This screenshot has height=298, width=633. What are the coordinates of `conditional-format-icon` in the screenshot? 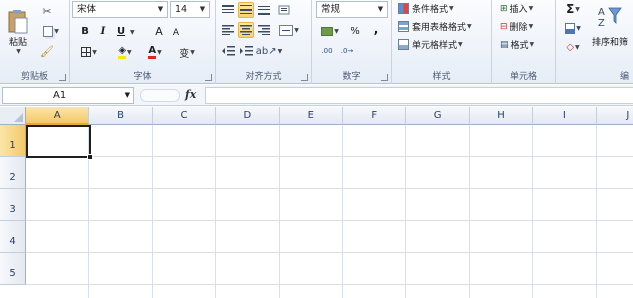 It's located at (403, 8).